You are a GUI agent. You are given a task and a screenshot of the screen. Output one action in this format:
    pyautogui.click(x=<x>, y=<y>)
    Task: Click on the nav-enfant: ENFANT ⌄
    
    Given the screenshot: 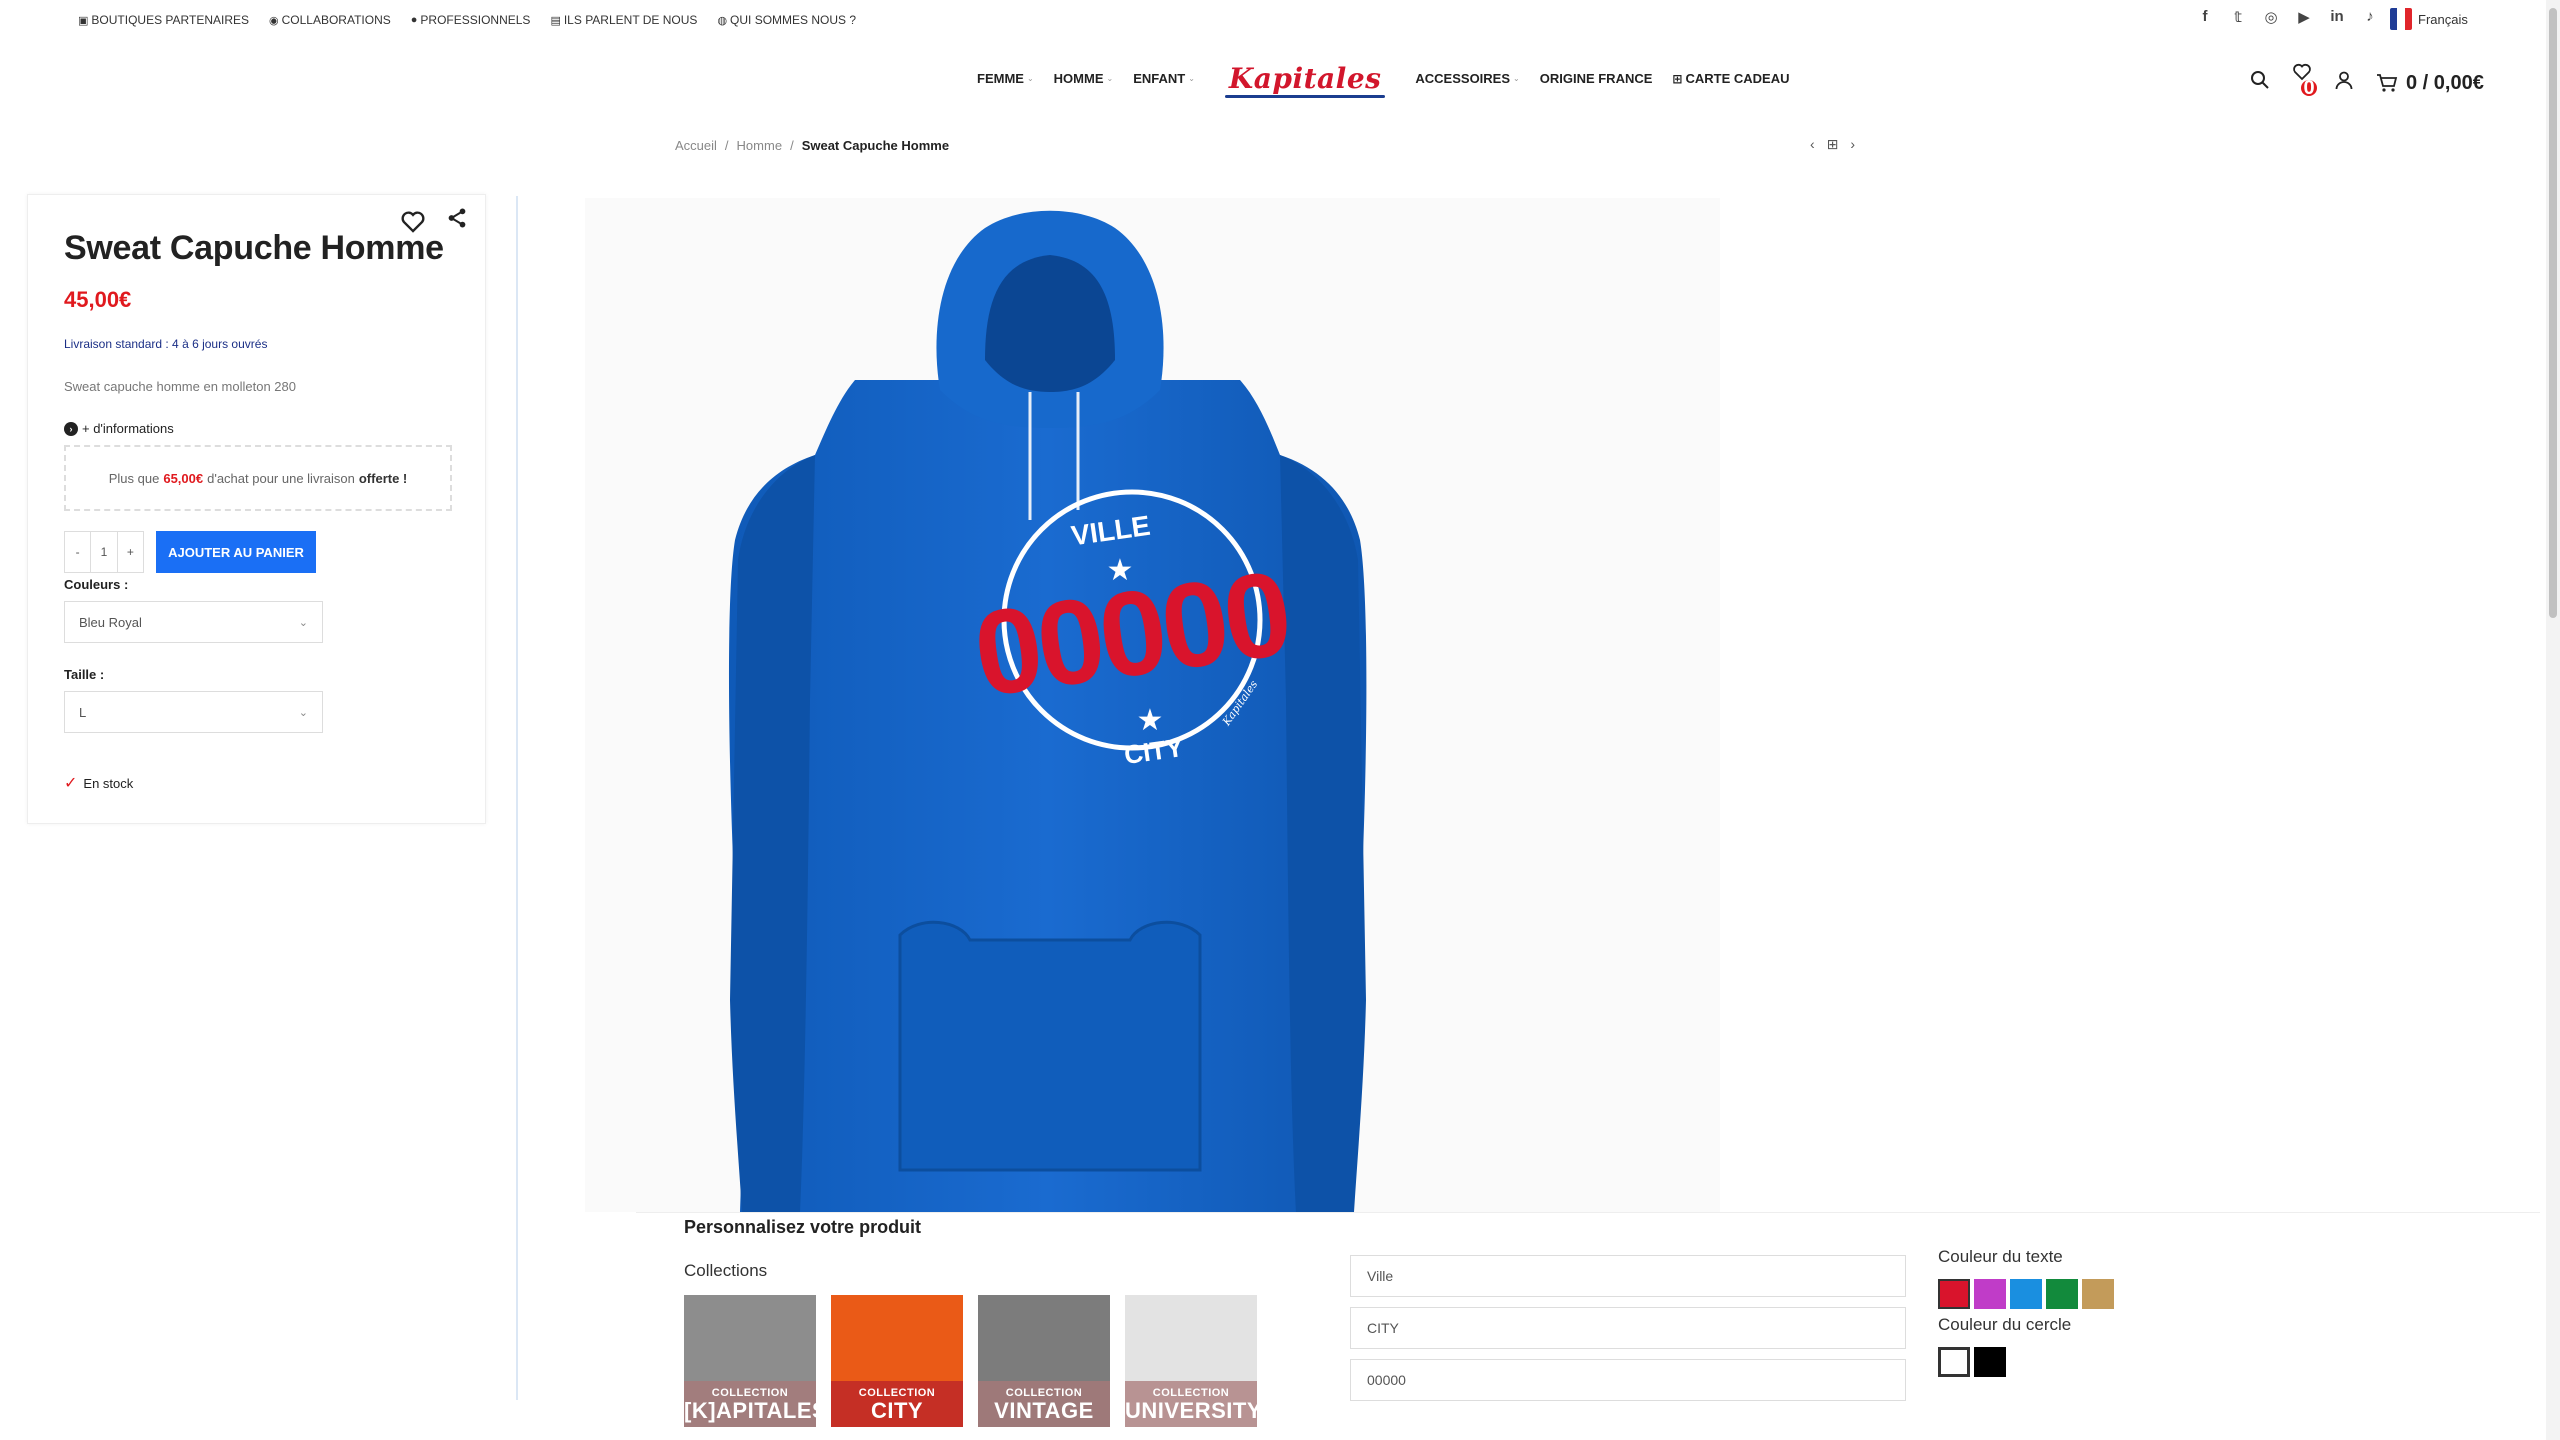 What is the action you would take?
    pyautogui.click(x=1164, y=78)
    